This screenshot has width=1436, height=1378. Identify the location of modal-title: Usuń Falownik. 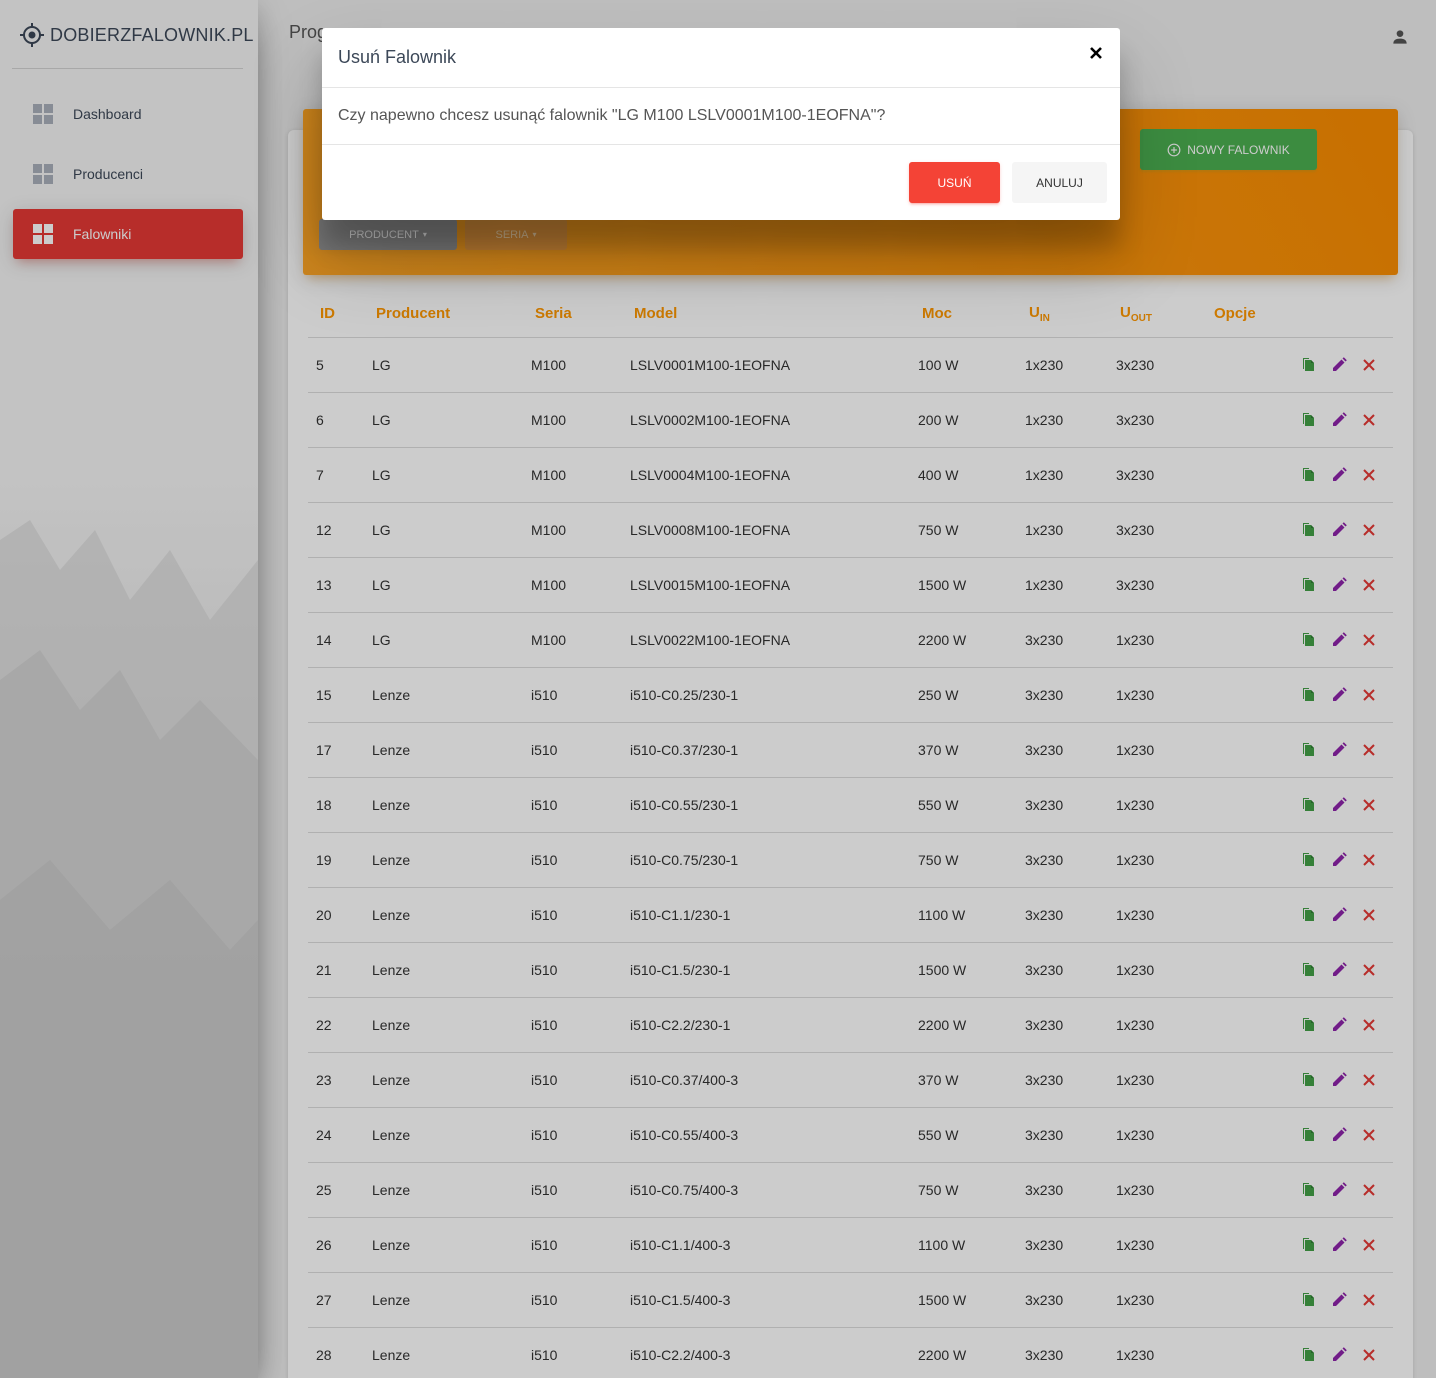
(397, 57).